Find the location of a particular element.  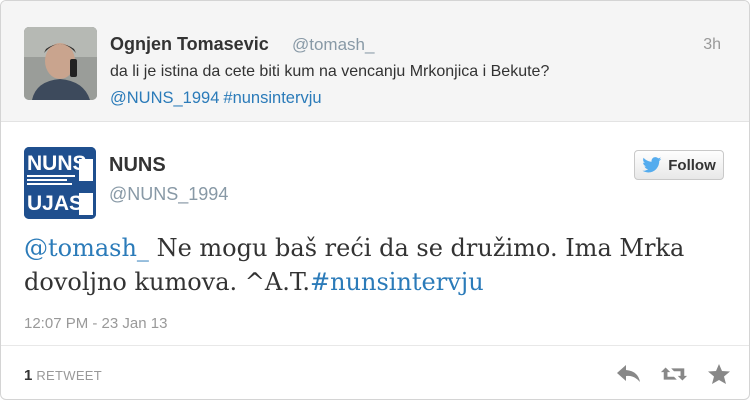

parent-author-handle: @tomash_ is located at coordinates (333, 45).